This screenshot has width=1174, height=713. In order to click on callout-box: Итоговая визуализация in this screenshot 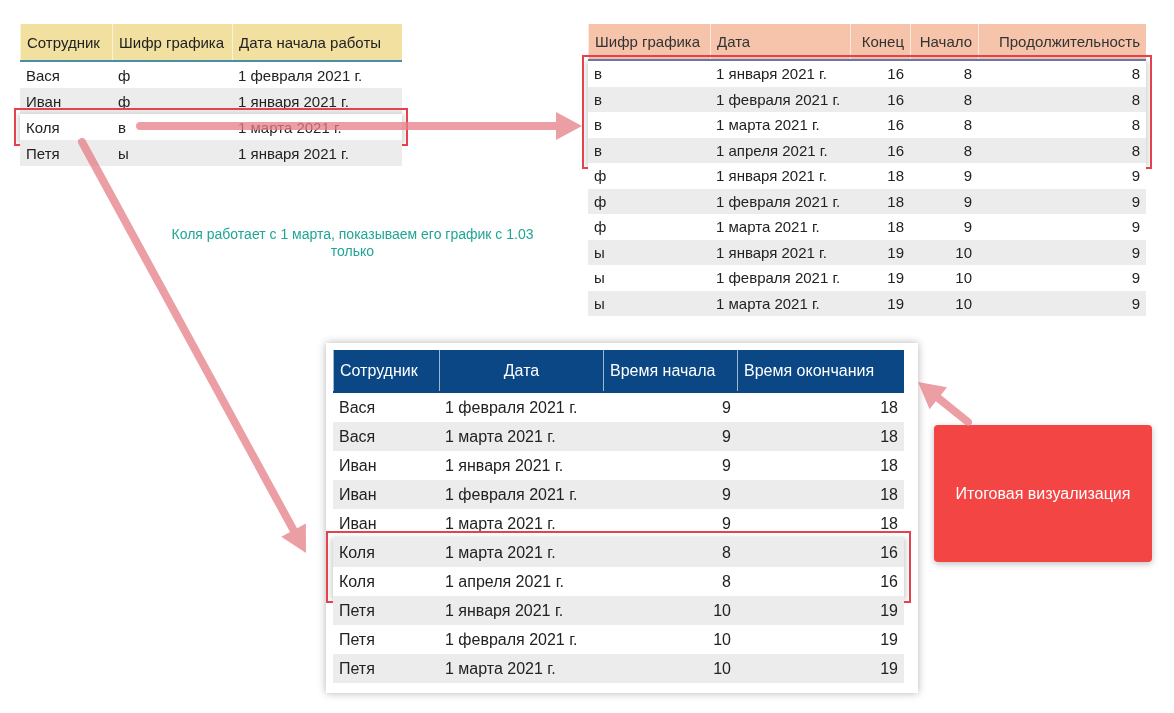, I will do `click(1043, 493)`.